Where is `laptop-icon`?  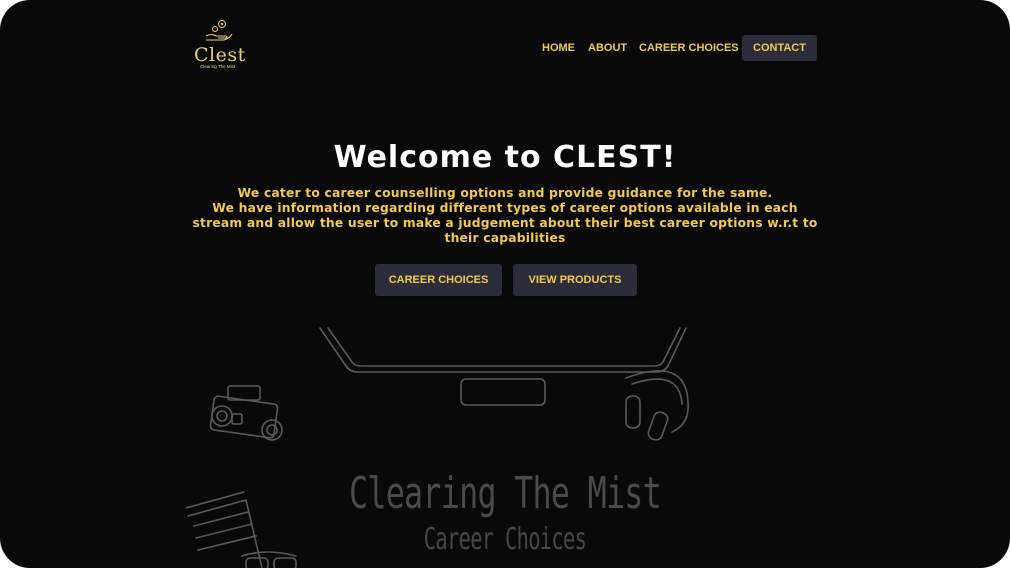 laptop-icon is located at coordinates (503, 366).